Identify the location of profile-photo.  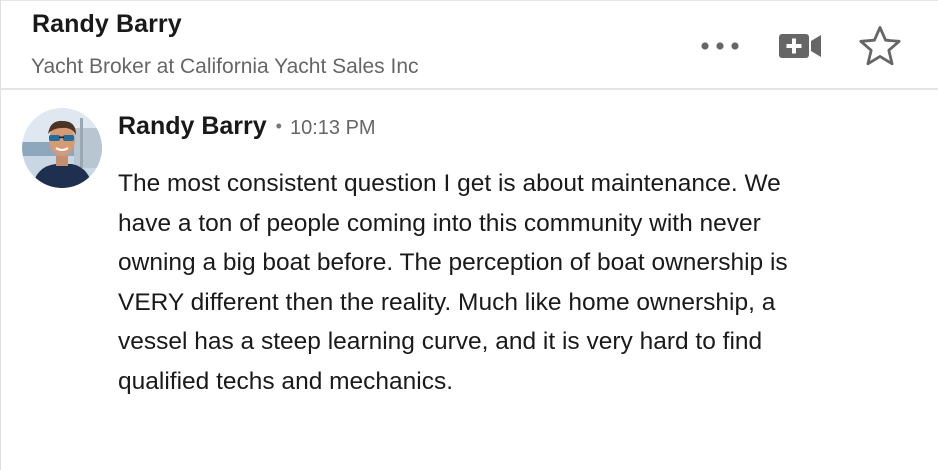
(62, 148).